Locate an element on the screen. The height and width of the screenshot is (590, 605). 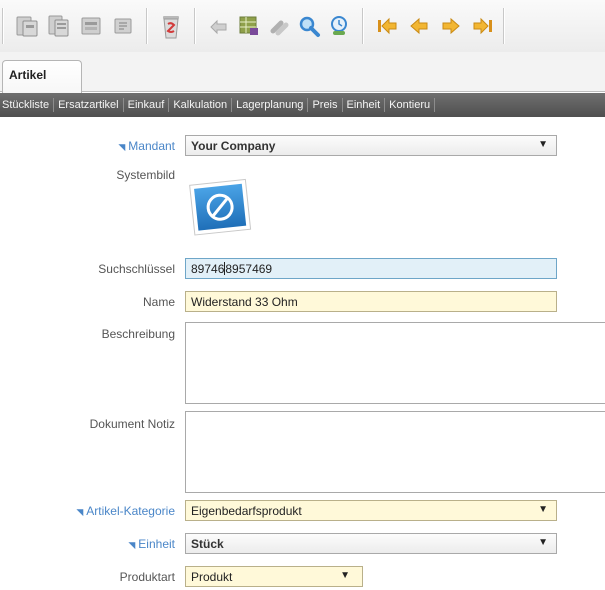
save-icon is located at coordinates (27, 26).